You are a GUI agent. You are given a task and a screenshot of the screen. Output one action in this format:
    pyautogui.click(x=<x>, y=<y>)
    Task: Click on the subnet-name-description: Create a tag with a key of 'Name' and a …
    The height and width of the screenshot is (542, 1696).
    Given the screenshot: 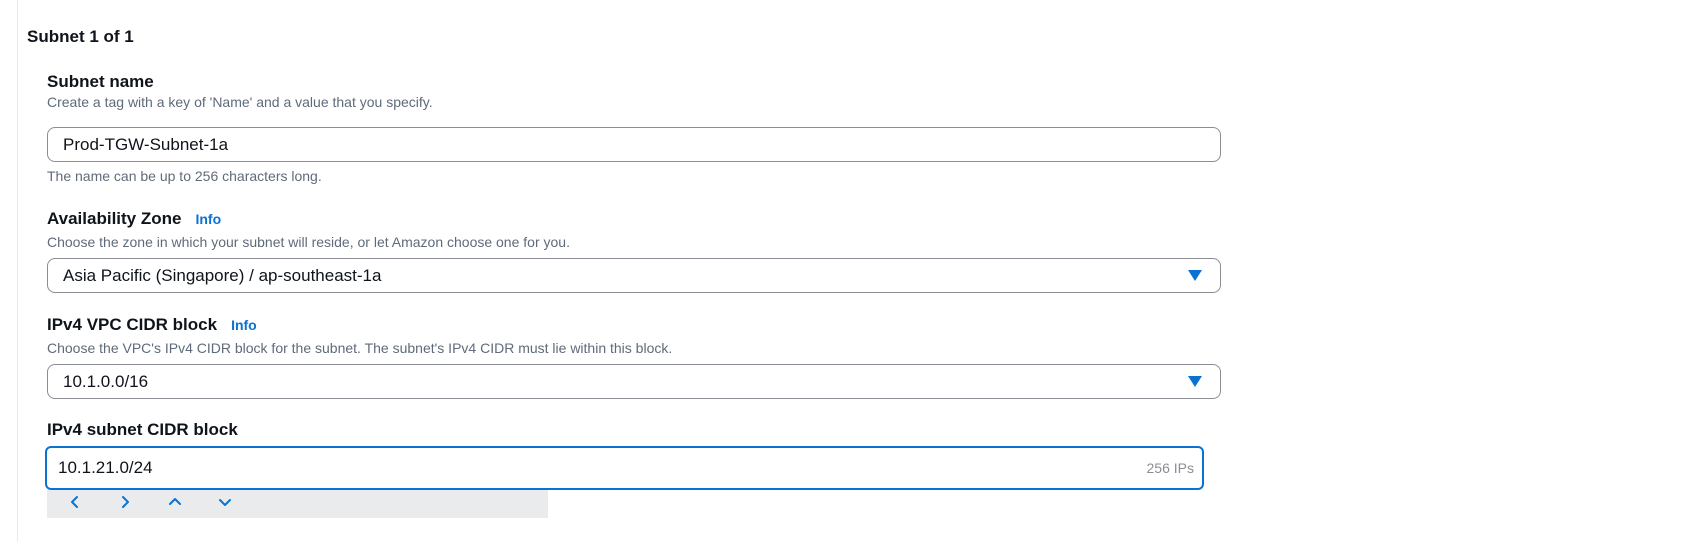 What is the action you would take?
    pyautogui.click(x=240, y=102)
    